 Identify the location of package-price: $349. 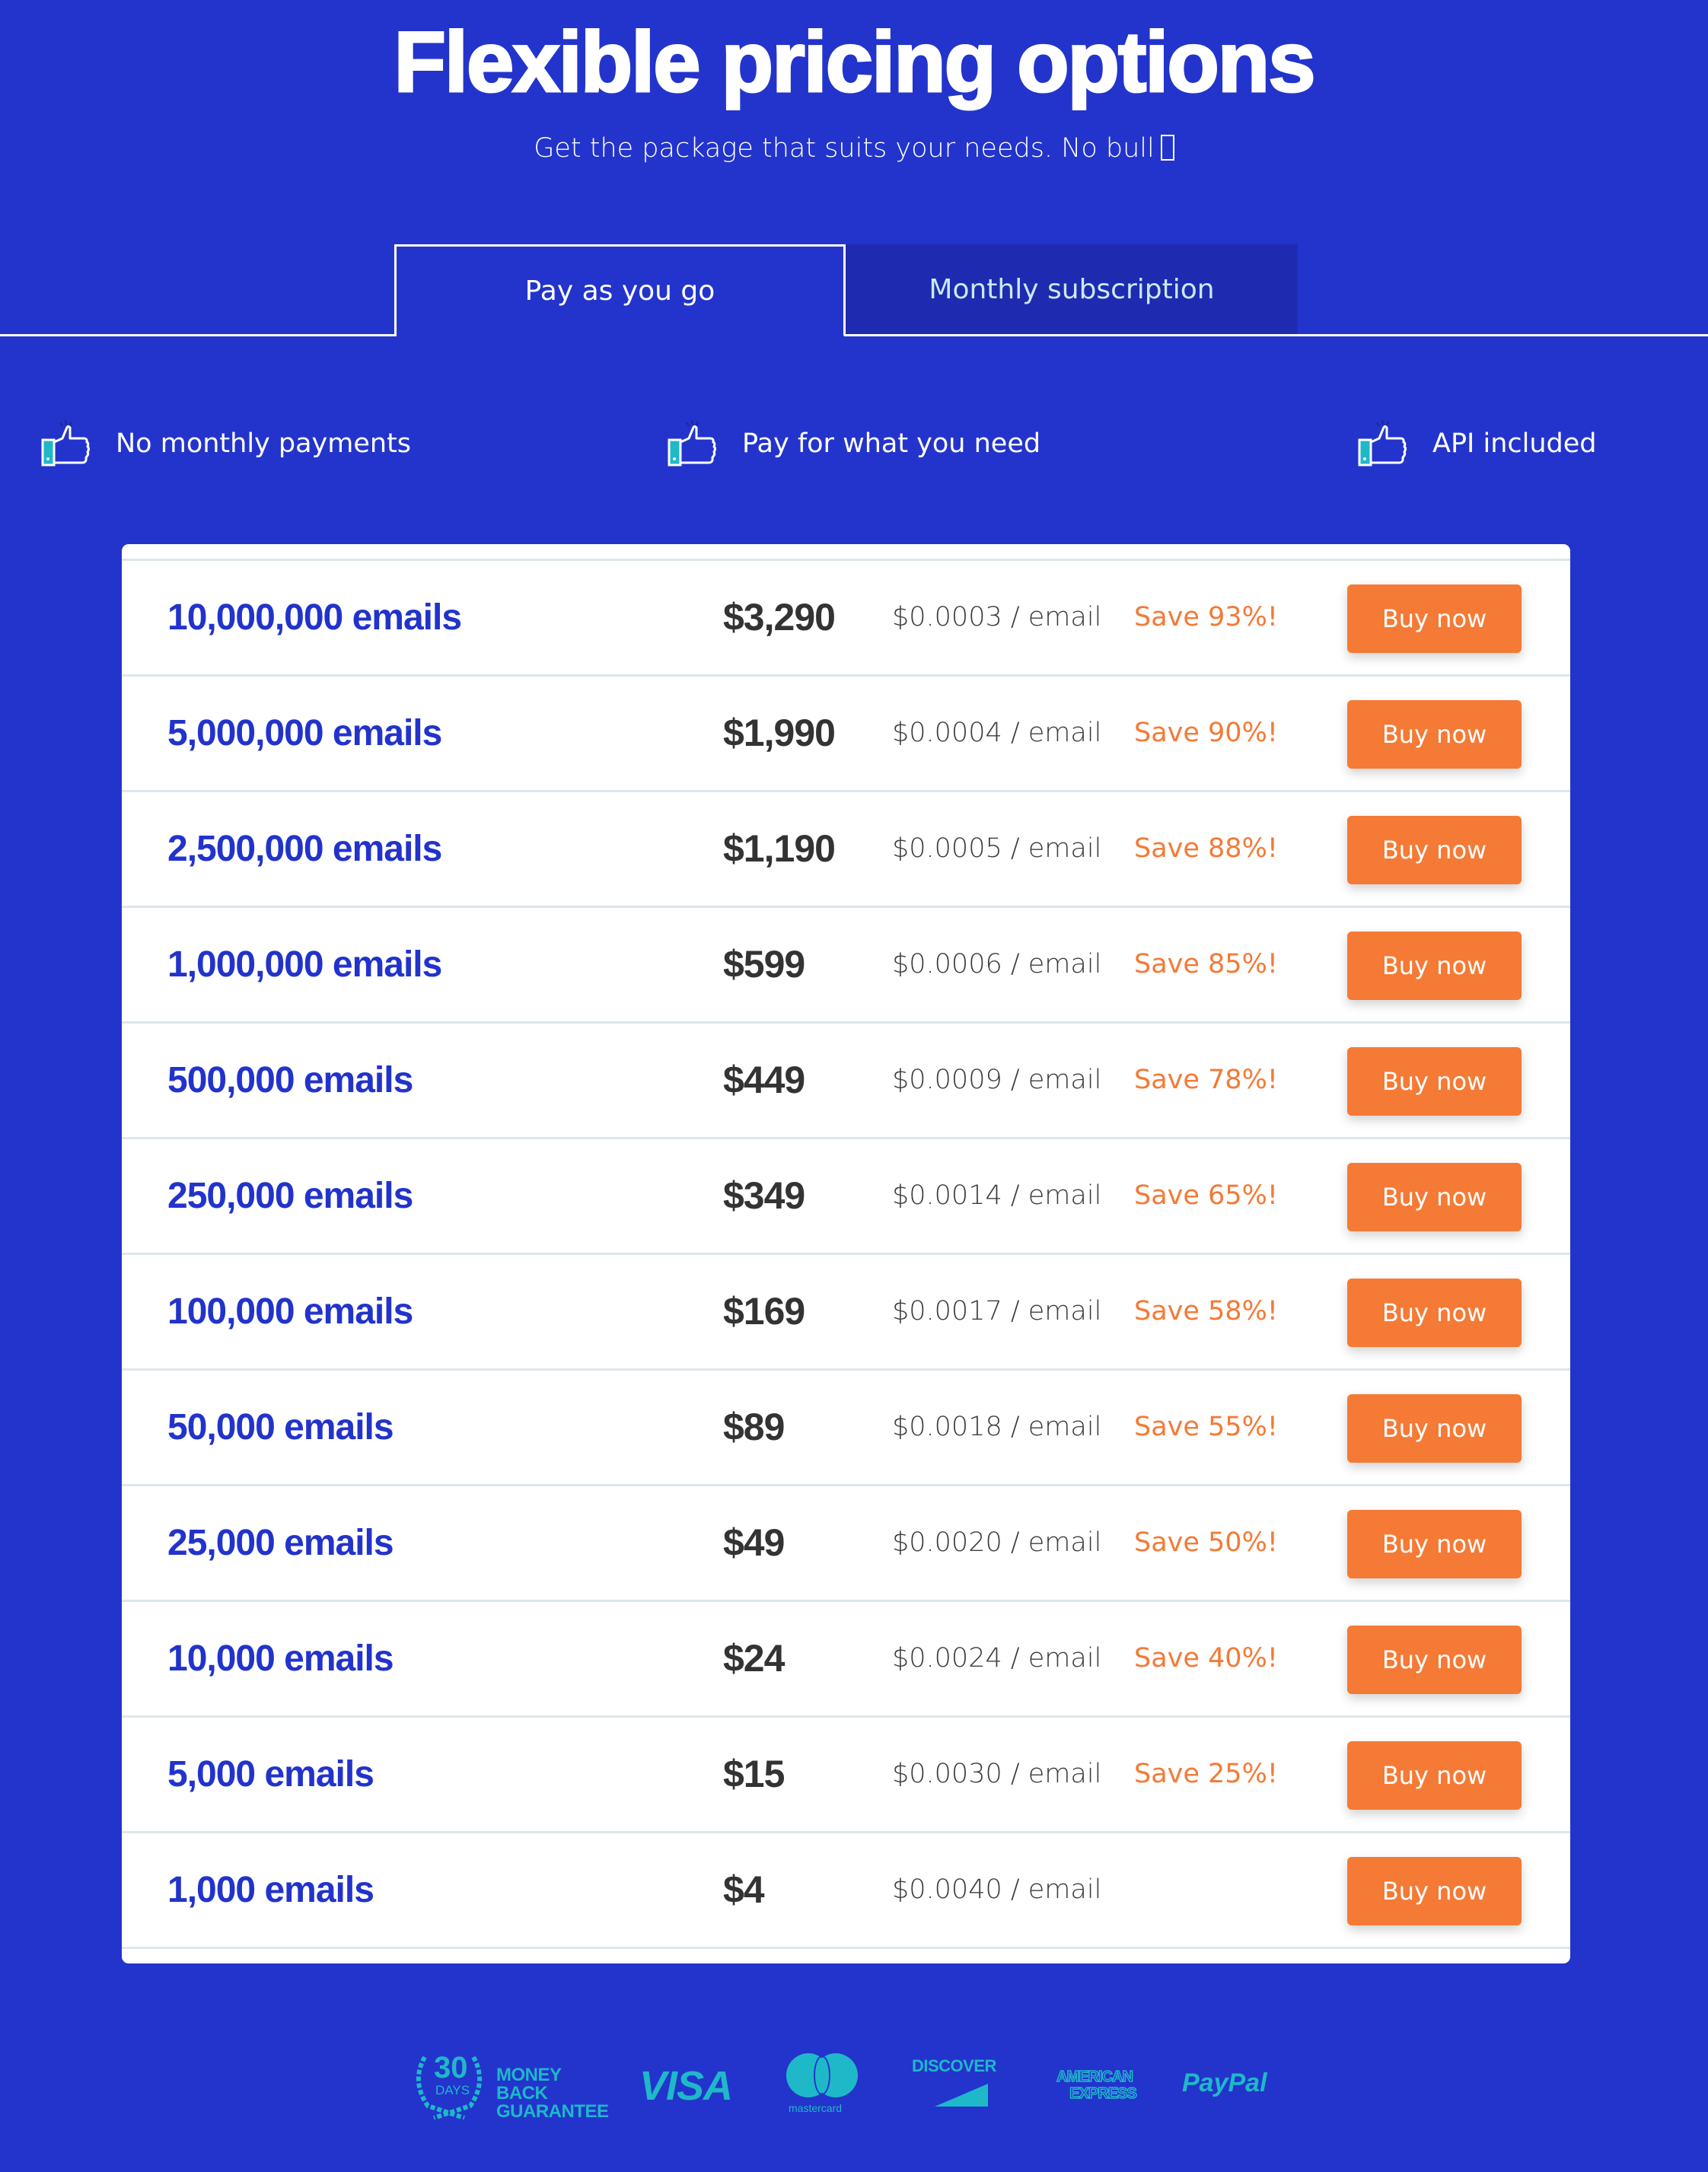
(764, 1195).